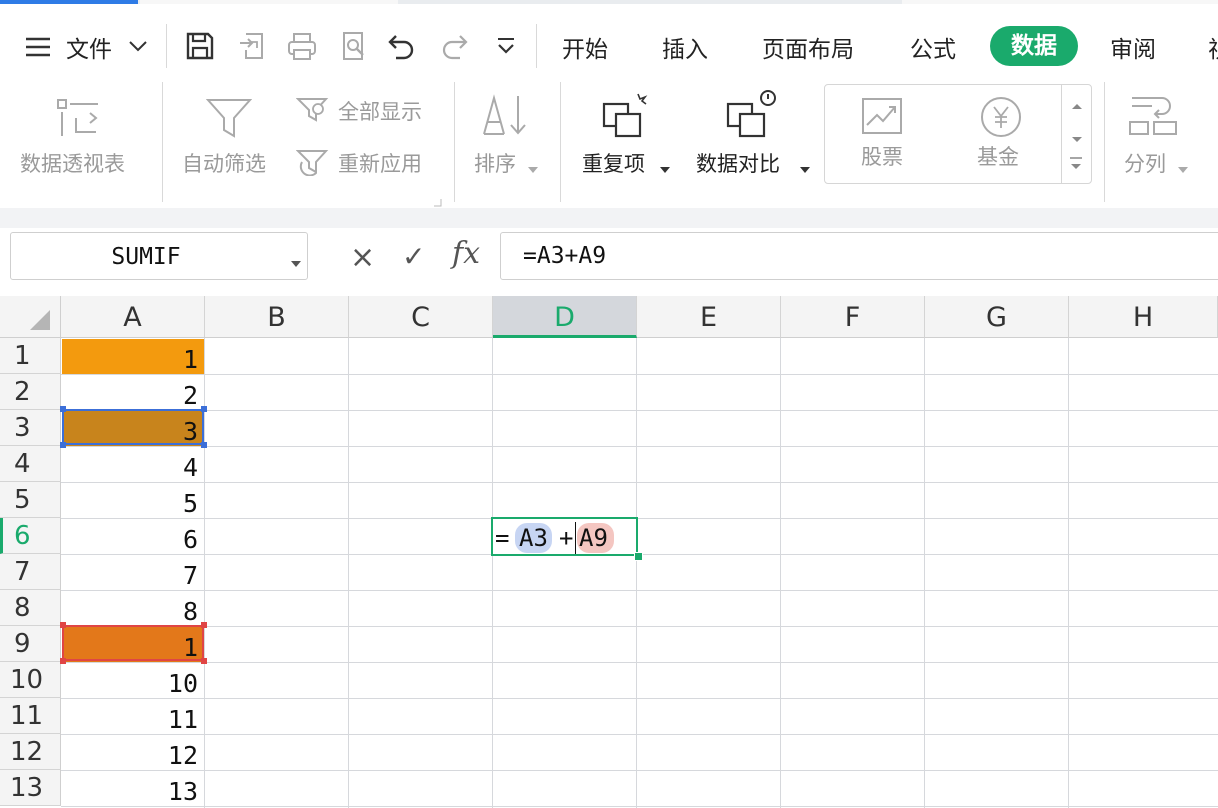 The image size is (1218, 808). I want to click on tab-home: 开始, so click(585, 47).